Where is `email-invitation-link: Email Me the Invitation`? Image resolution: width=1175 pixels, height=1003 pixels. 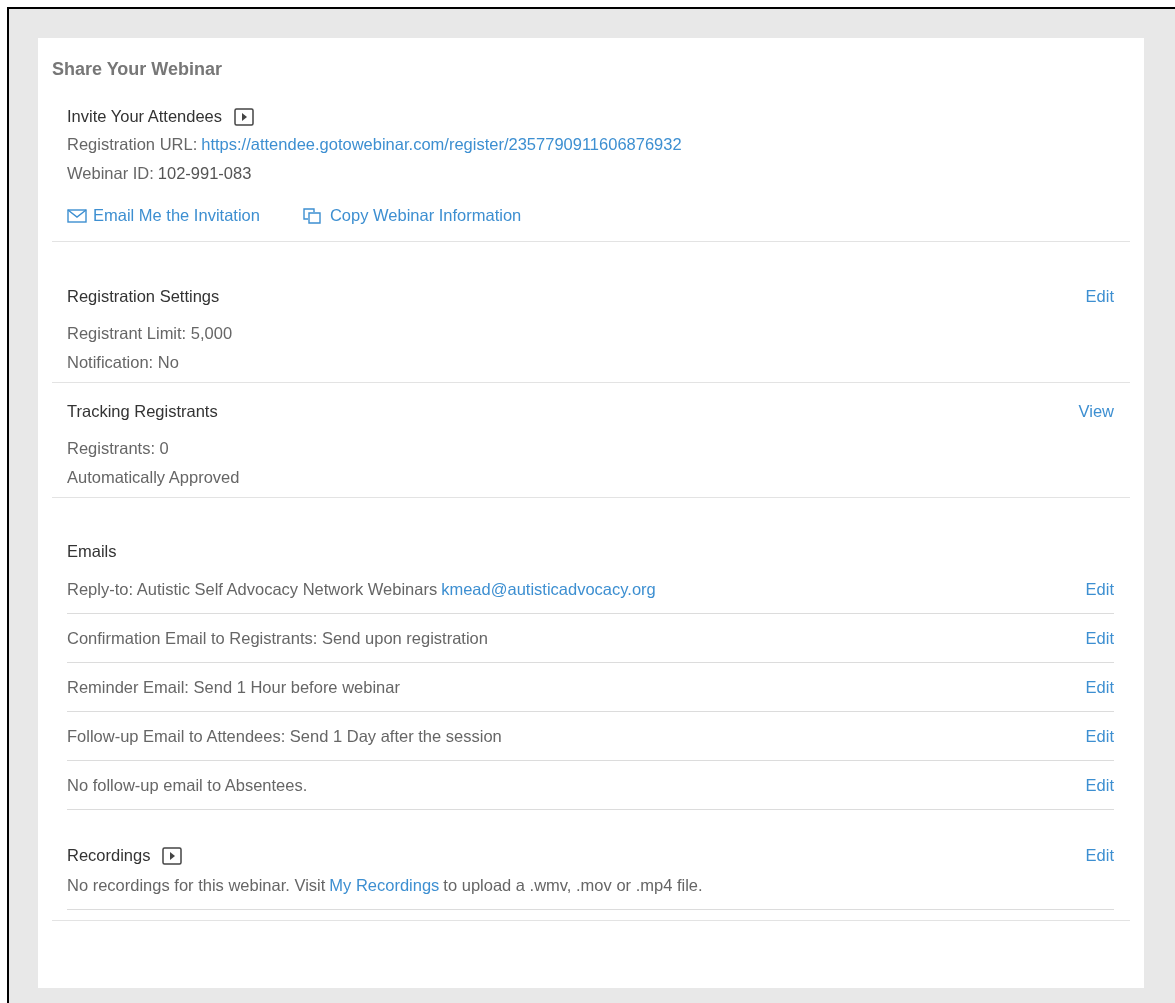
email-invitation-link: Email Me the Invitation is located at coordinates (163, 215).